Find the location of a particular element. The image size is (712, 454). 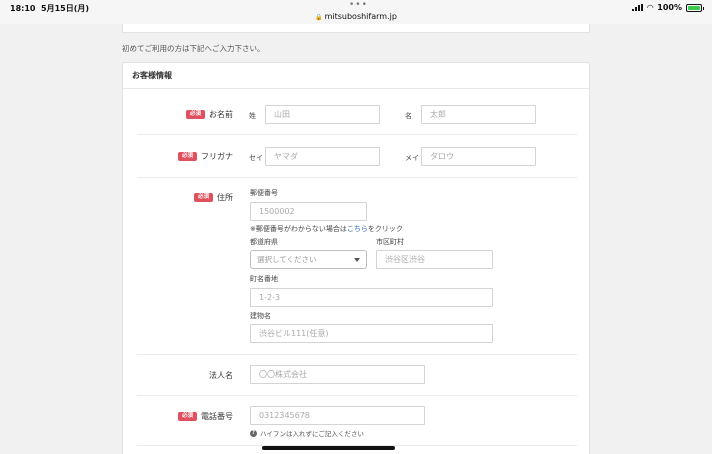

prefecture-select: 選択してください is located at coordinates (308, 259).